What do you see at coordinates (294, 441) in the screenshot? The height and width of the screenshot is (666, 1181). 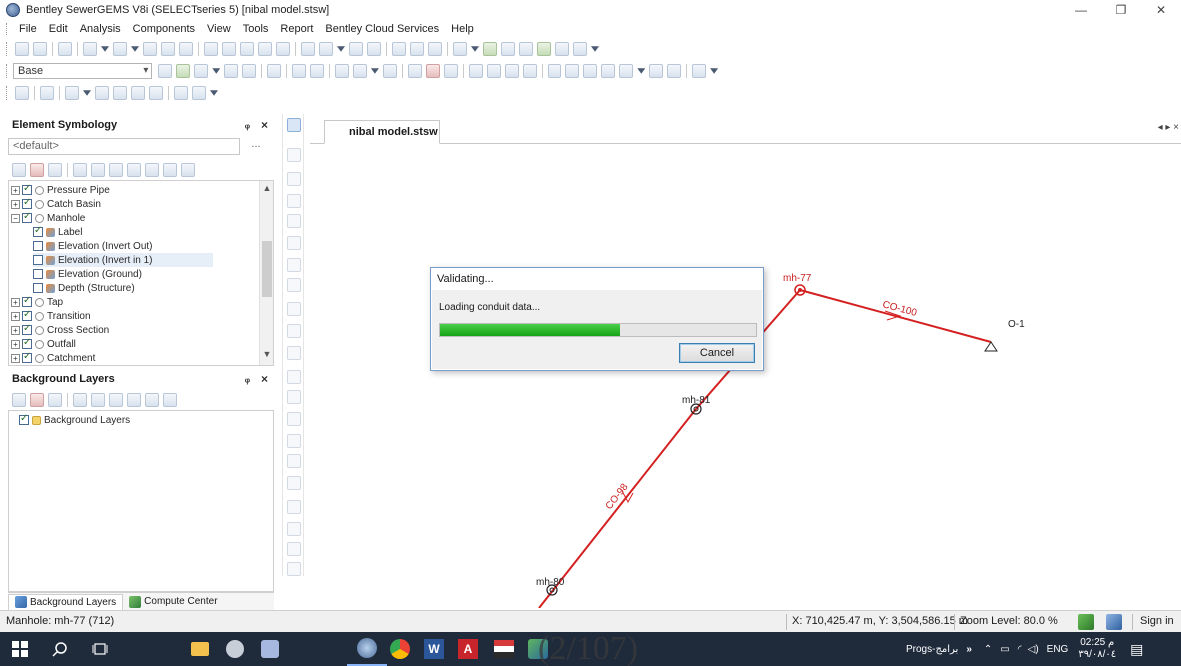 I see `valve-tool-icon` at bounding box center [294, 441].